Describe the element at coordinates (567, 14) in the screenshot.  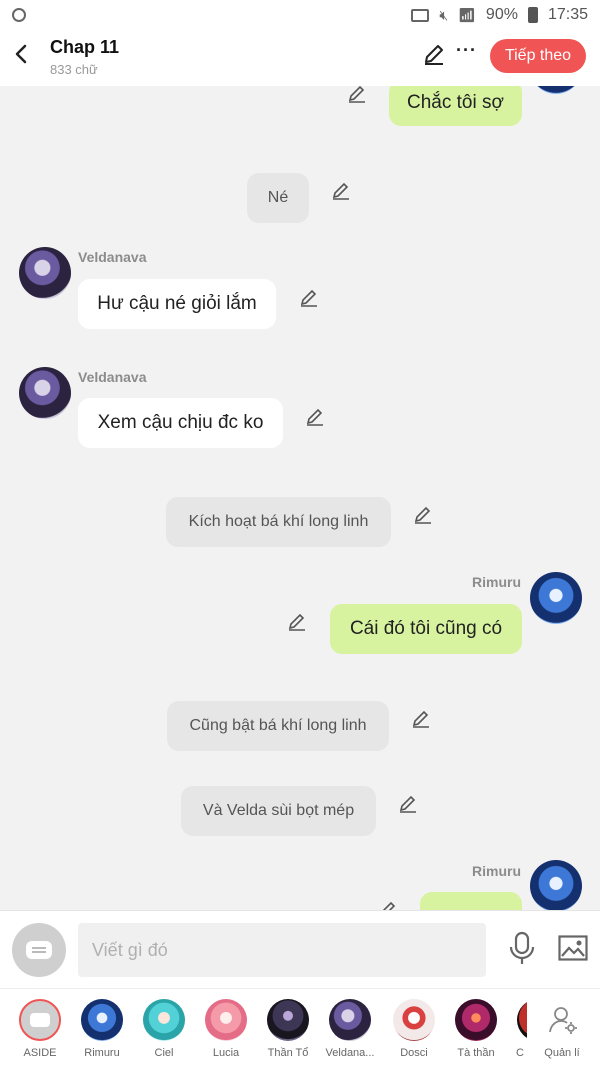
I see `clock: 17:35` at that location.